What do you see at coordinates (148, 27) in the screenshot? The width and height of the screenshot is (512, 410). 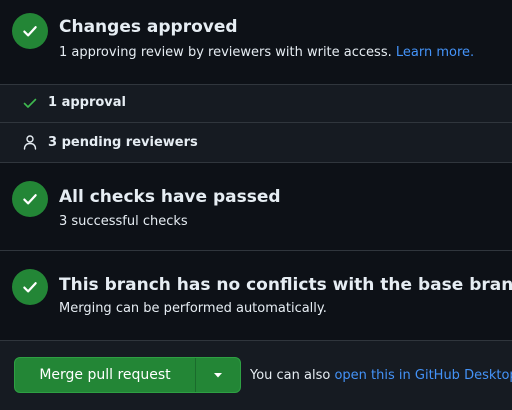 I see `approval-title: Changes approved` at bounding box center [148, 27].